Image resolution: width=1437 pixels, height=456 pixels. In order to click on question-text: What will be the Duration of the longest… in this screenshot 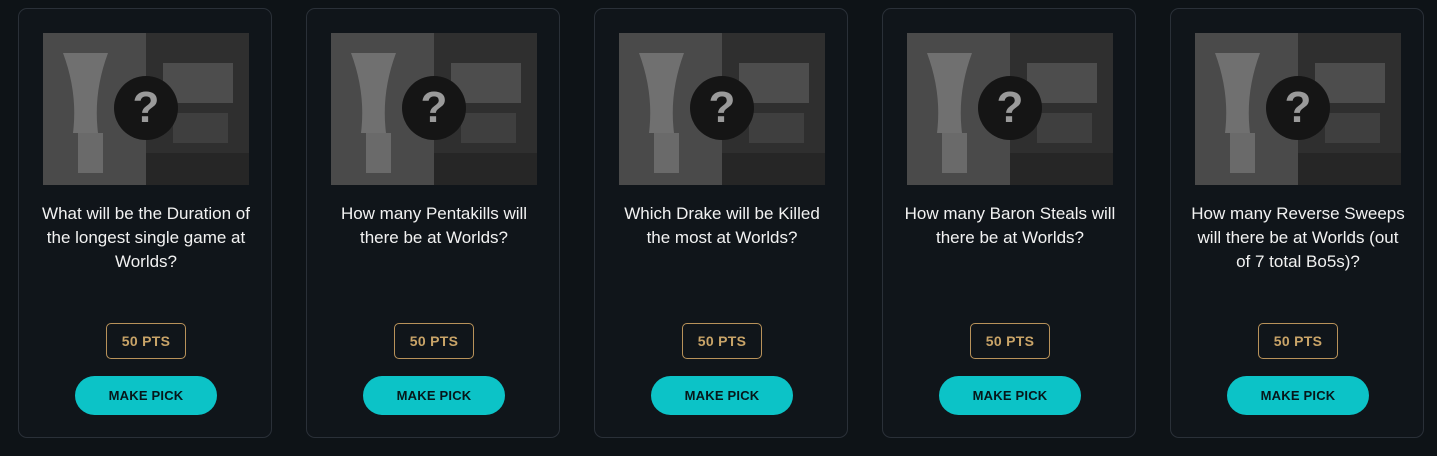, I will do `click(146, 237)`.